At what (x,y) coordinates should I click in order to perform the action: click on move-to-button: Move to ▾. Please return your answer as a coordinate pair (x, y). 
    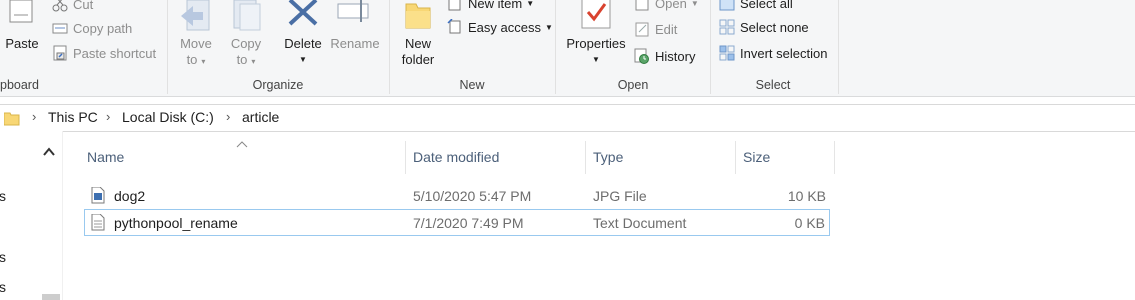
    Looking at the image, I should click on (196, 35).